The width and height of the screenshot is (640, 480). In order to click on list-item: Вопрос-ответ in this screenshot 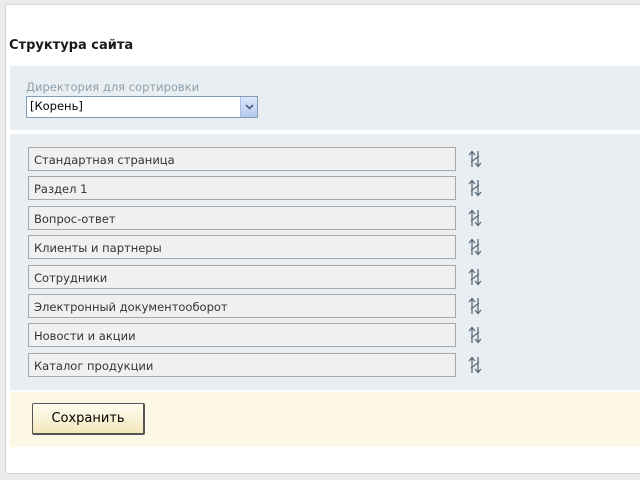, I will do `click(258, 218)`.